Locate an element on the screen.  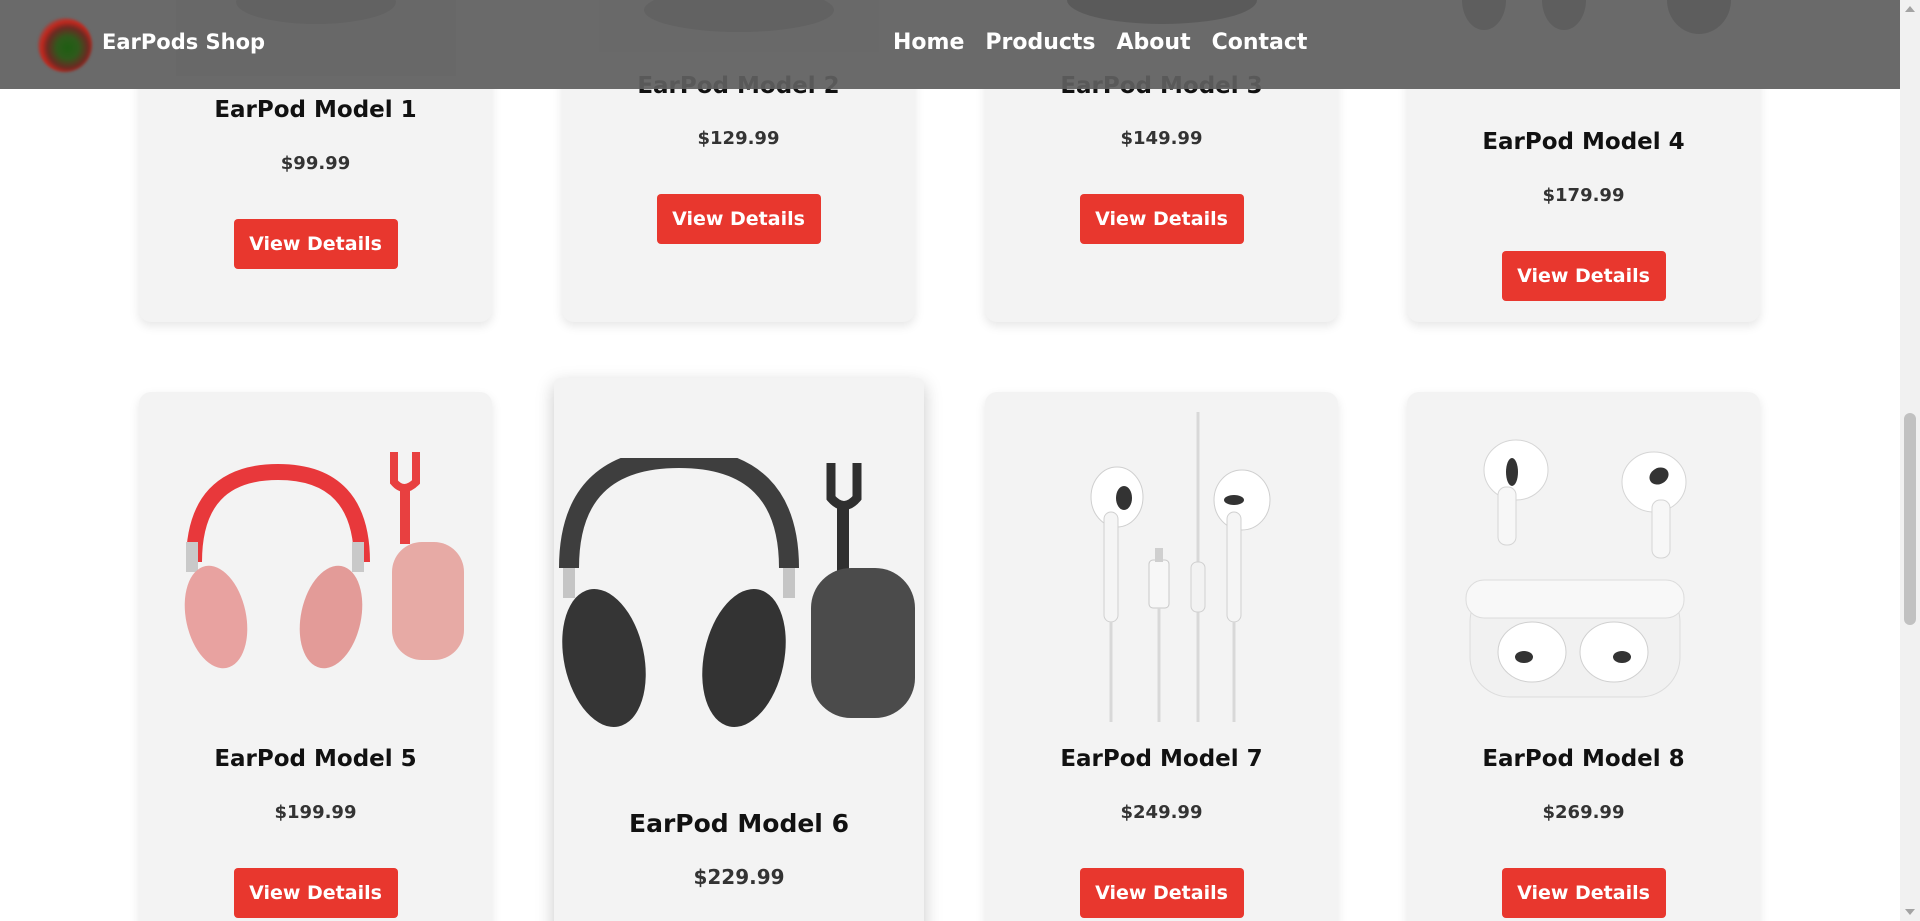
brand-name: EarPods Shop is located at coordinates (183, 42).